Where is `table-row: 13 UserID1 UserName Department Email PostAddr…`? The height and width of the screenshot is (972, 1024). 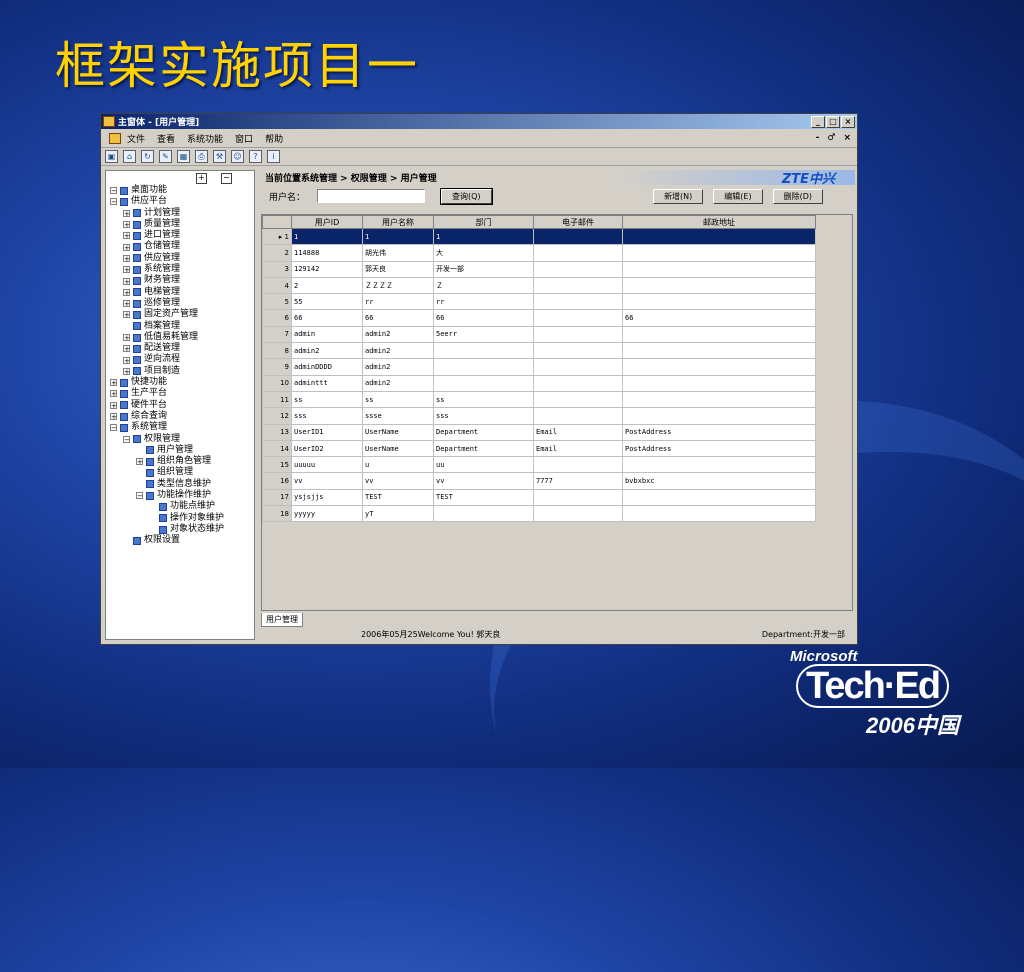
table-row: 13 UserID1 UserName Department Email PostAddr… is located at coordinates (539, 432).